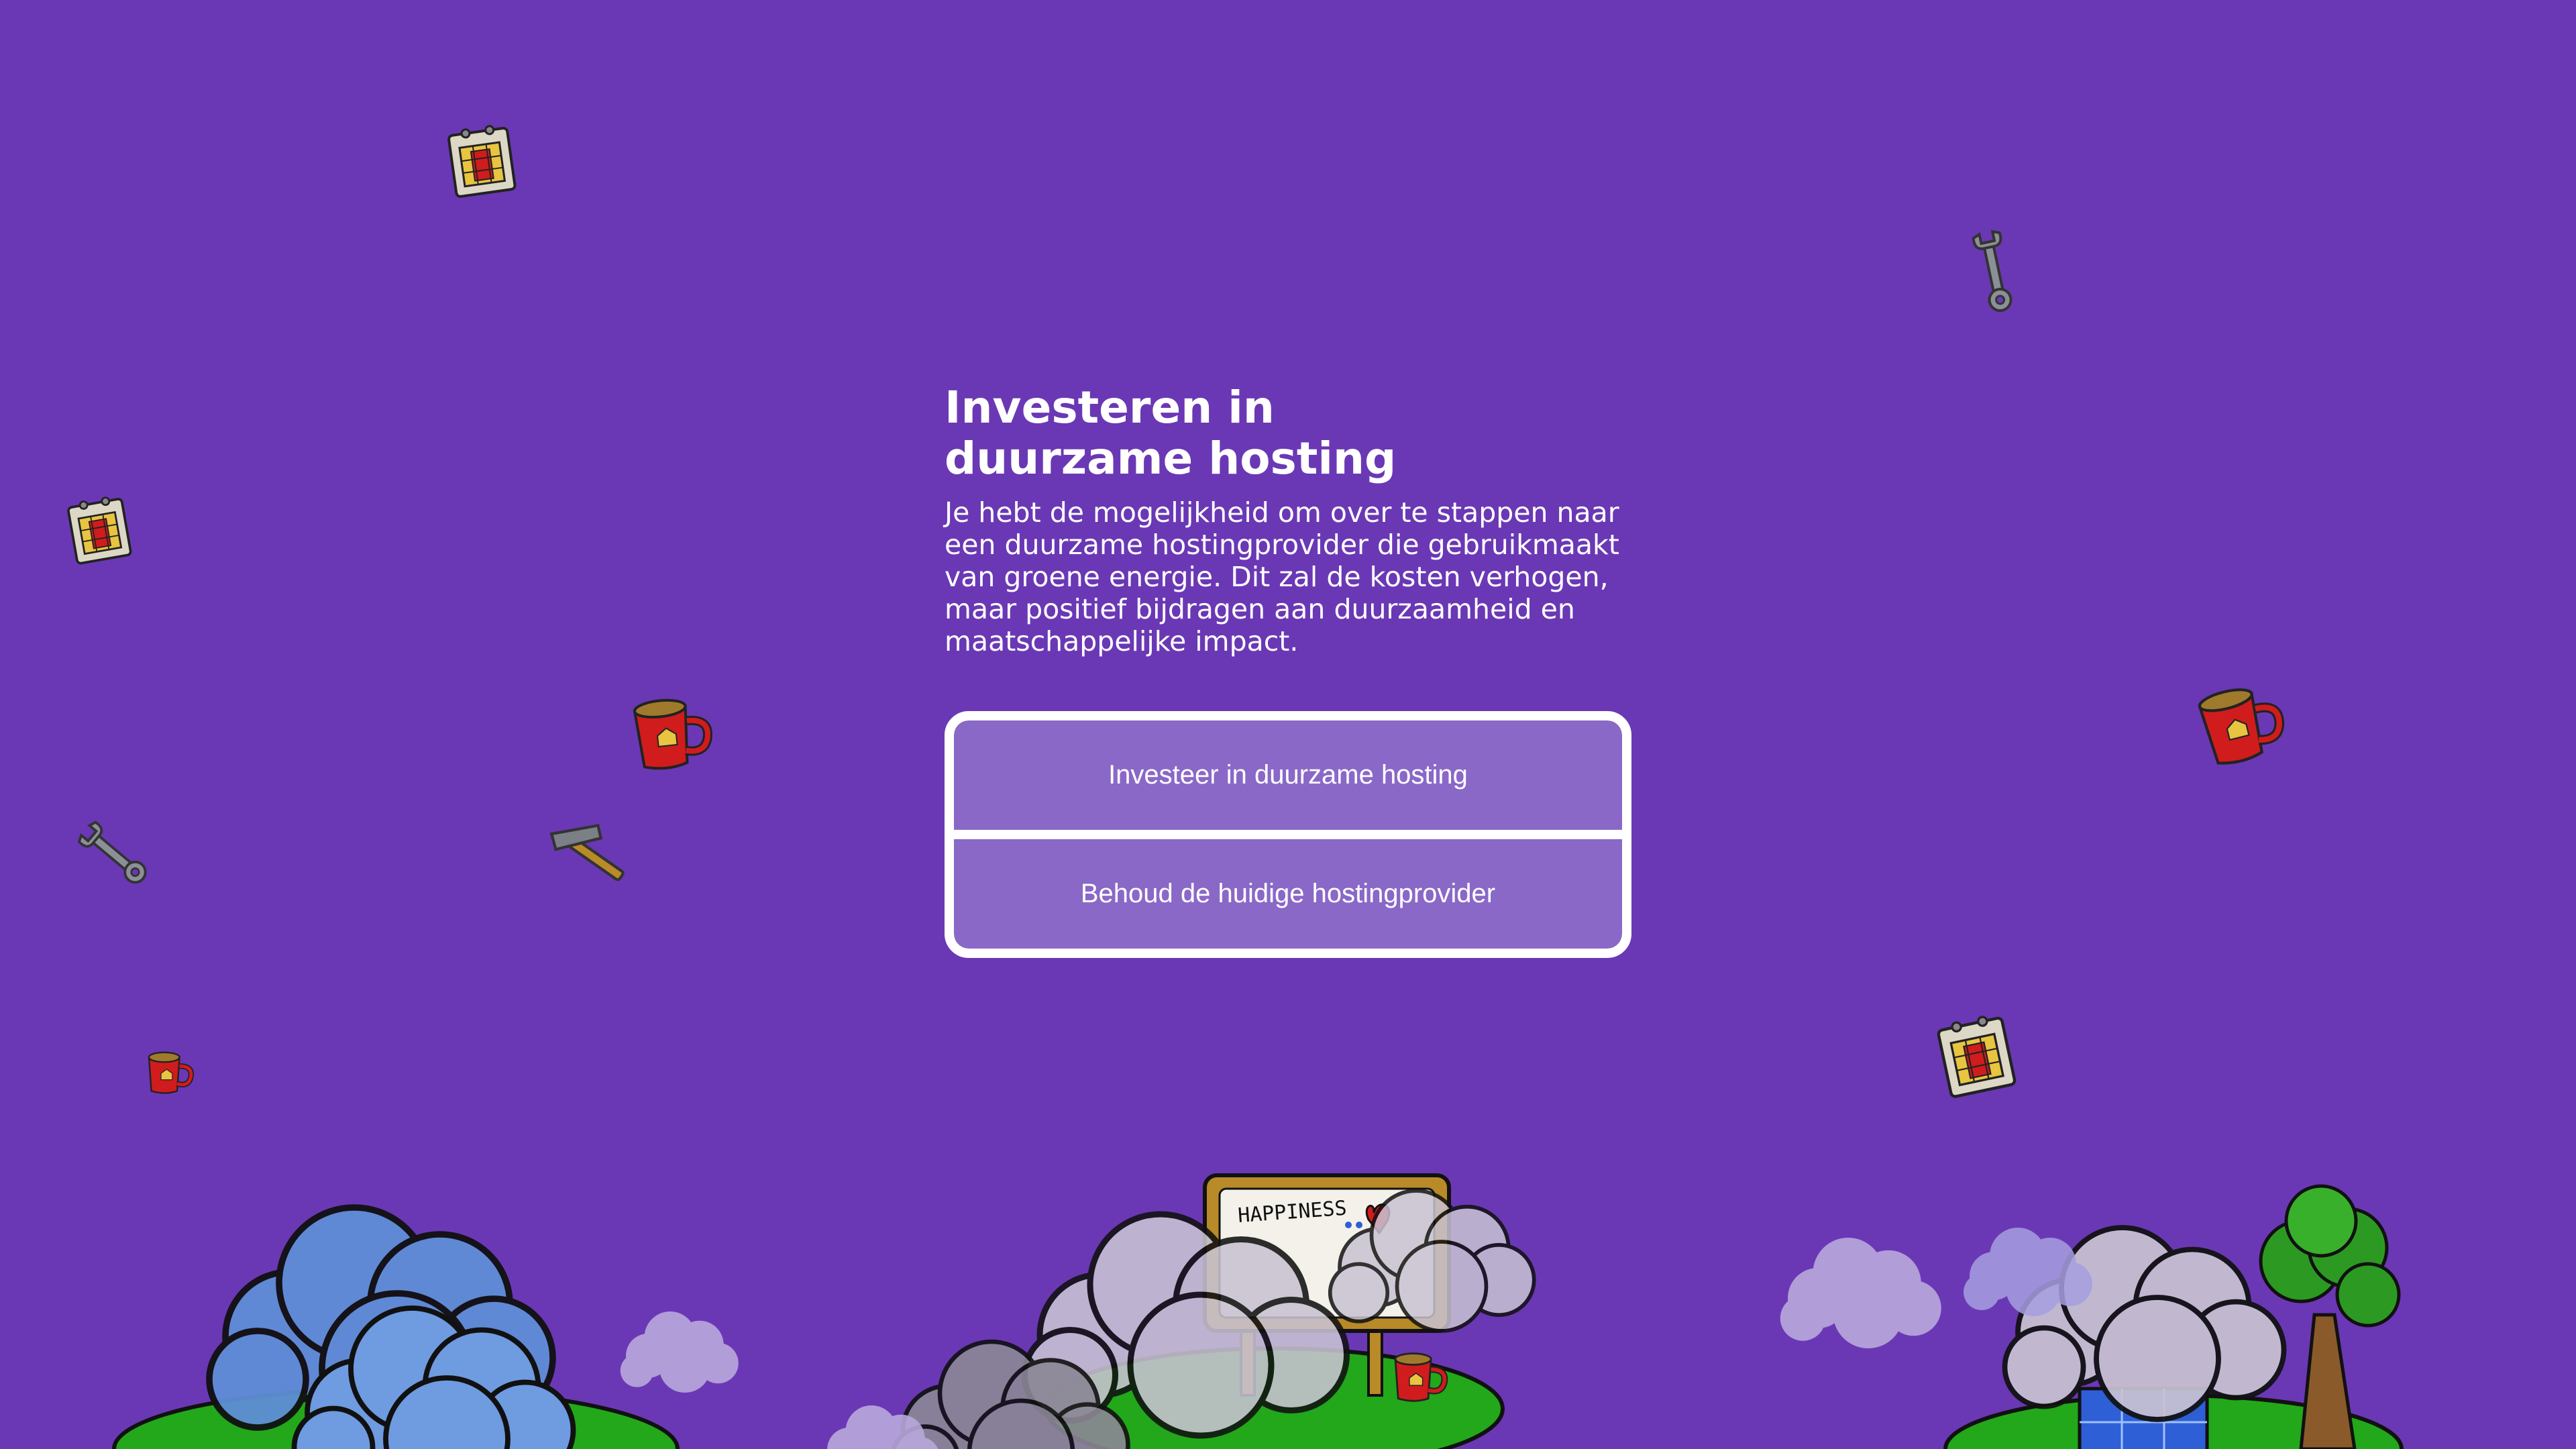  Describe the element at coordinates (2092, 1316) in the screenshot. I see `right-island` at that location.